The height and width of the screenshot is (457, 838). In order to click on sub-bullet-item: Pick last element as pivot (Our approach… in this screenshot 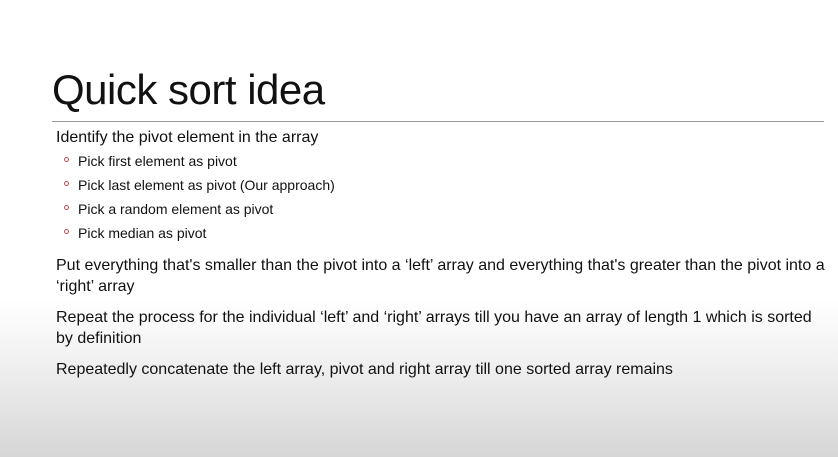, I will do `click(445, 185)`.